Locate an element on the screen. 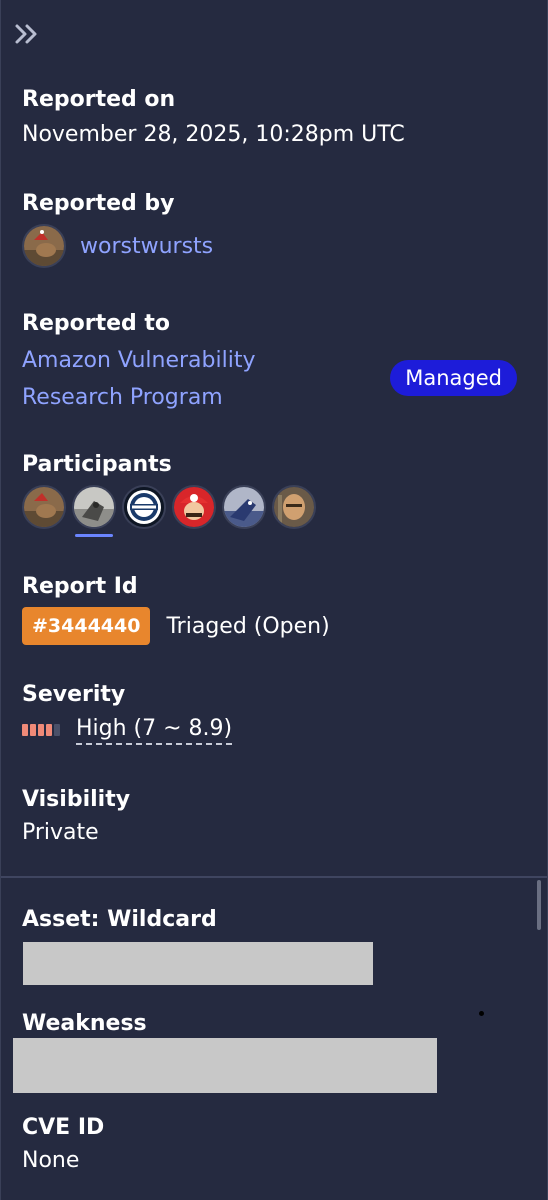 The width and height of the screenshot is (548, 1200). visibility-section: Visibility Private is located at coordinates (274, 817).